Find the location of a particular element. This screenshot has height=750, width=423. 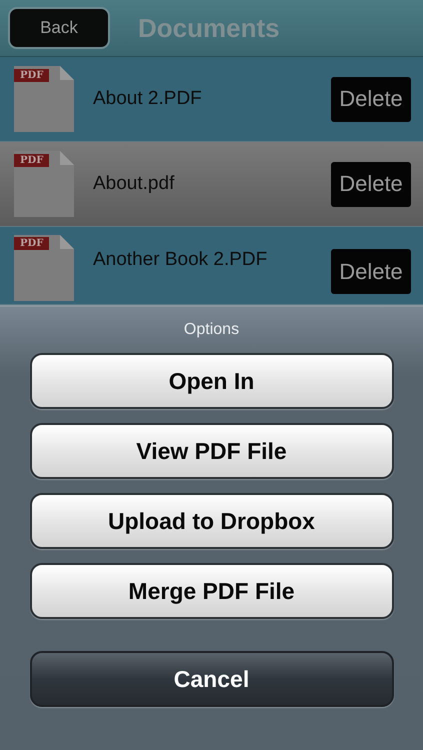

document-row: PDF Another Book 2.PDF Delete is located at coordinates (211, 266).